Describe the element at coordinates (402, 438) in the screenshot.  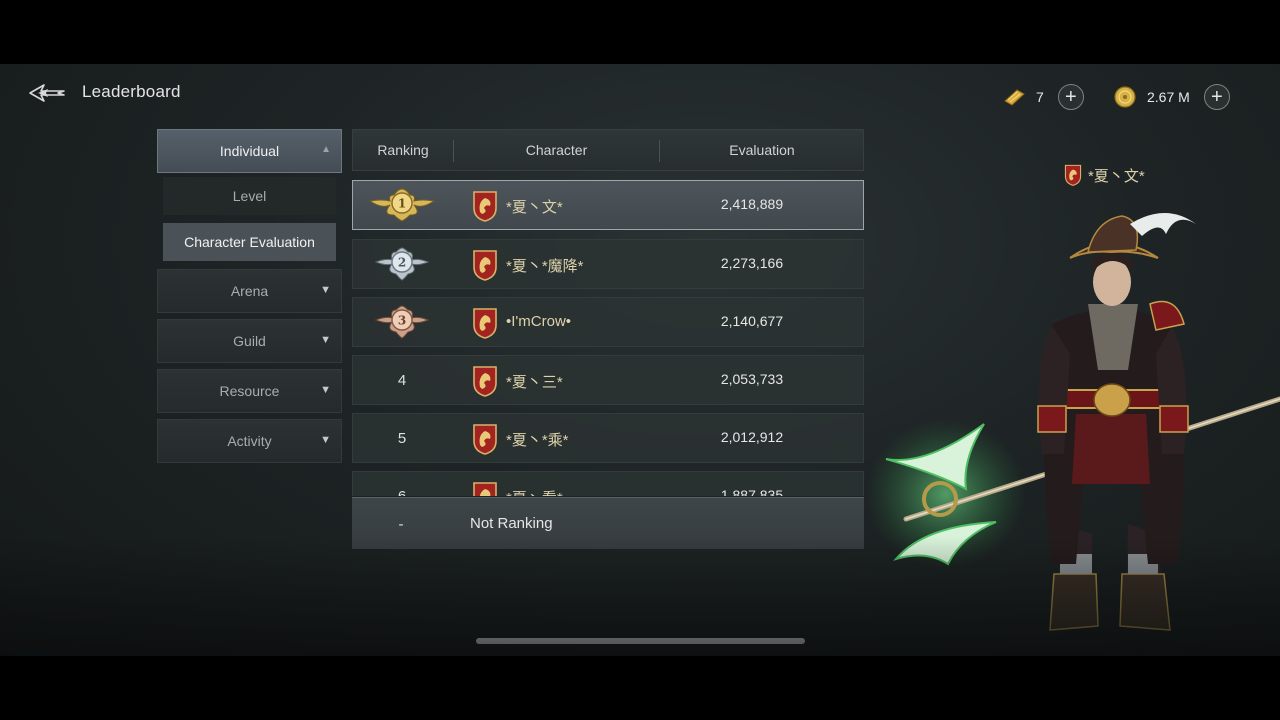
I see `rank-number: 5` at that location.